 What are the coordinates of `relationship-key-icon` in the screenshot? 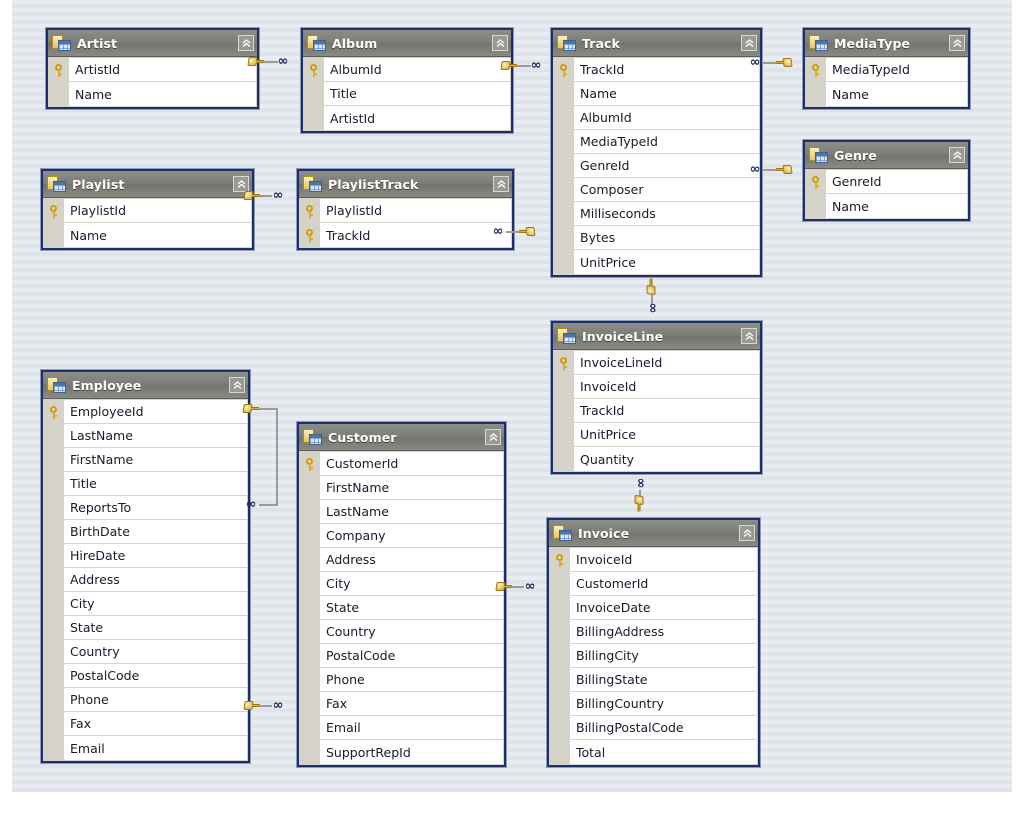 It's located at (503, 586).